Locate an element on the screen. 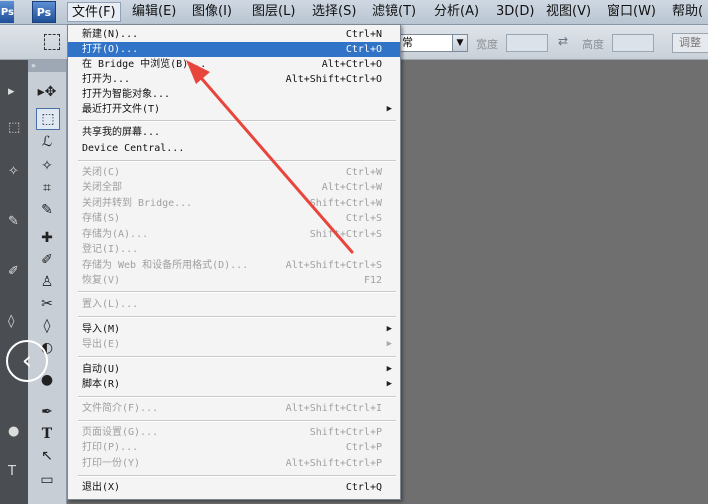  menu-analysis: 分析(A) is located at coordinates (456, 12).